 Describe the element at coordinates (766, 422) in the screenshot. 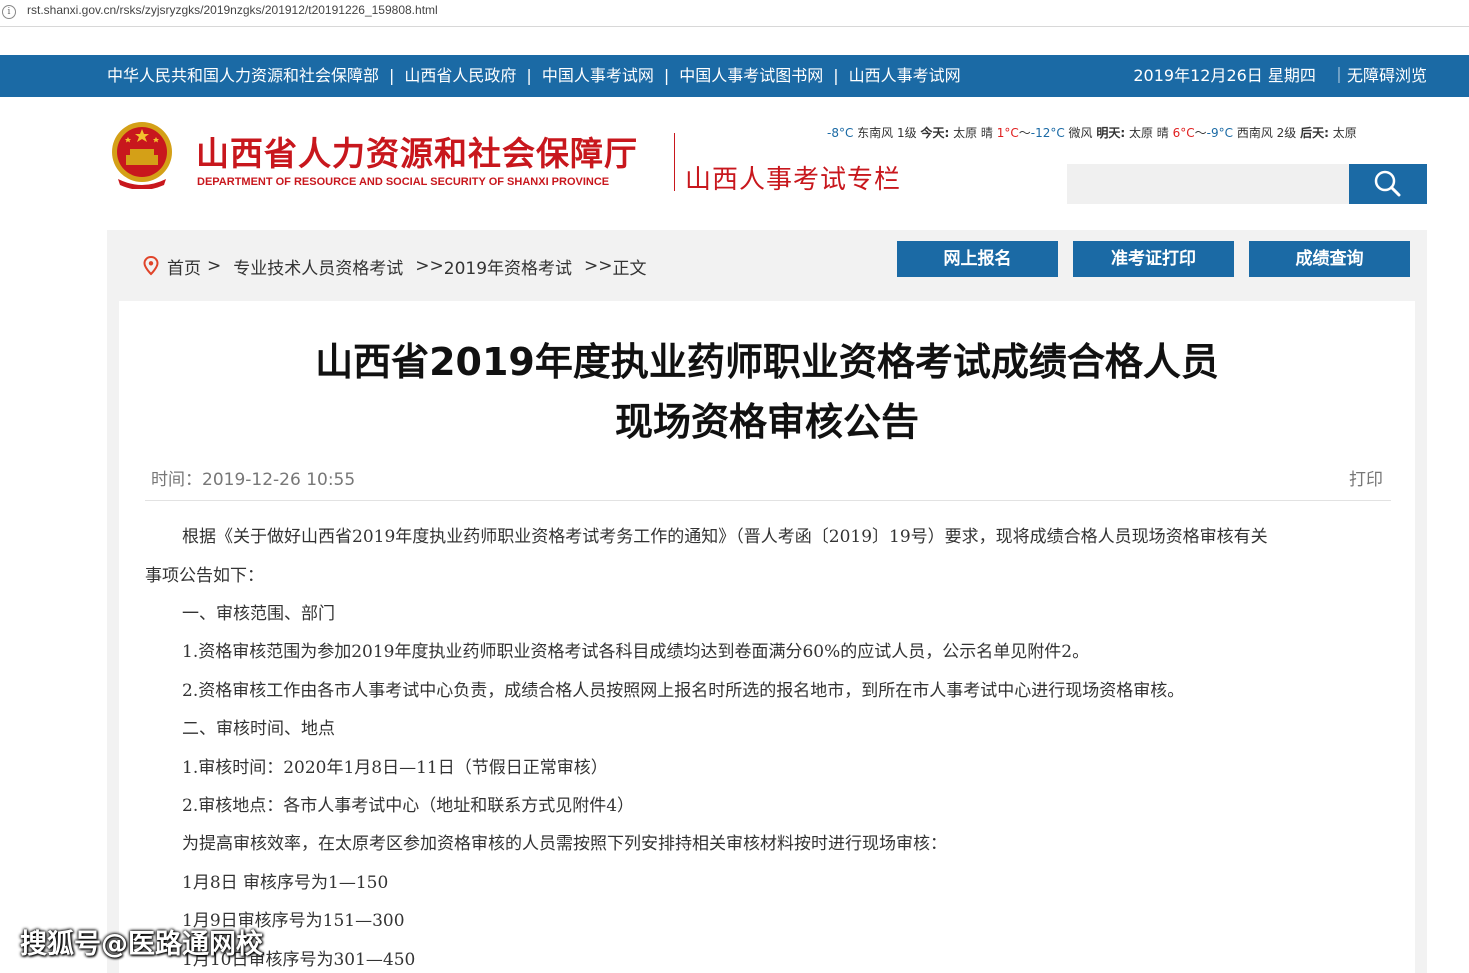

I see `article-title-line-2: 现场资格审核公告` at that location.